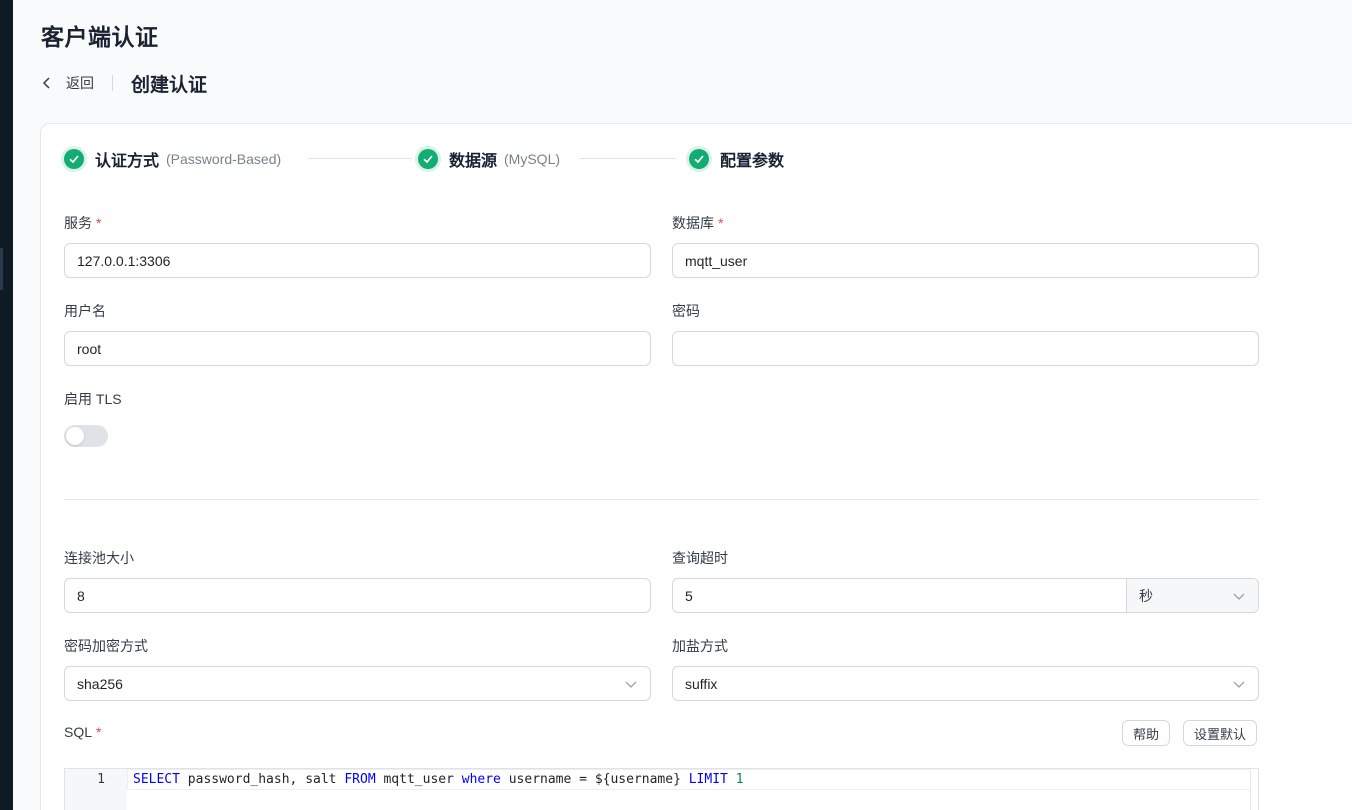  What do you see at coordinates (1146, 733) in the screenshot?
I see `help-button: 帮助` at bounding box center [1146, 733].